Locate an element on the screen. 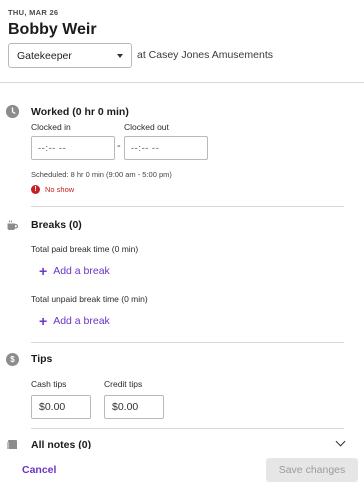 The height and width of the screenshot is (487, 364). cancel-button: Cancel is located at coordinates (39, 470).